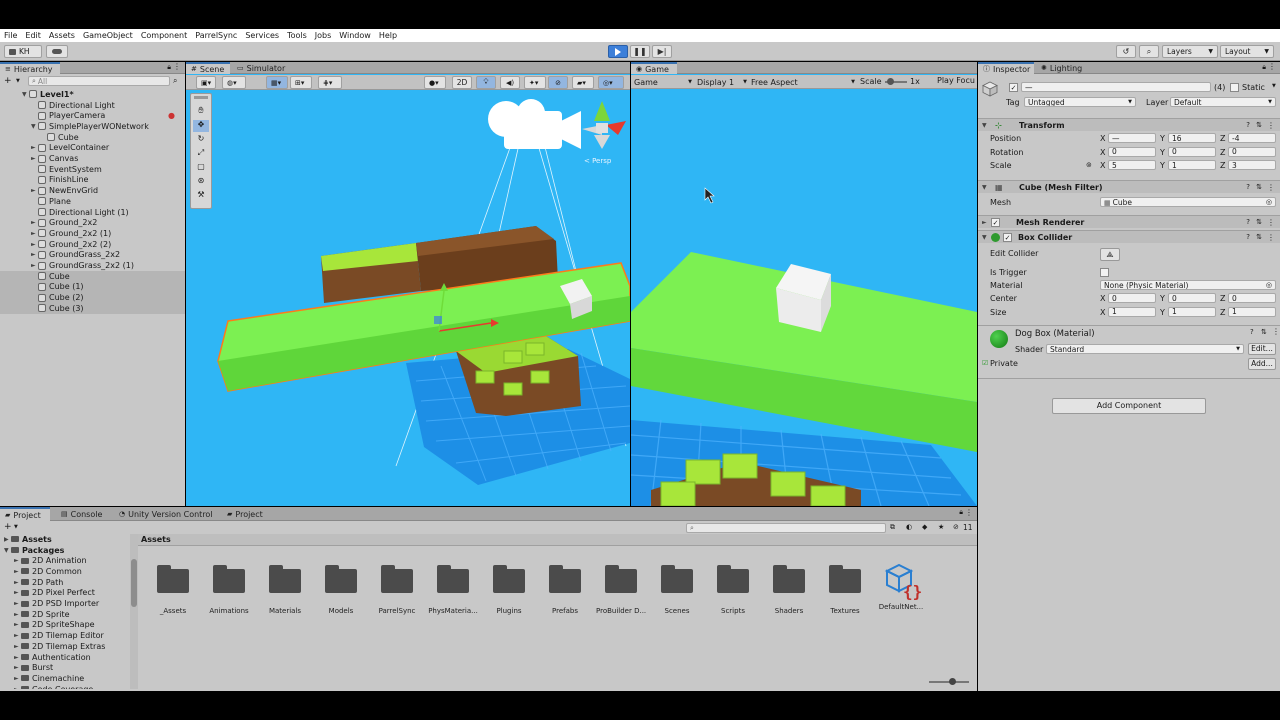 This screenshot has width=1280, height=720. Describe the element at coordinates (1269, 202) in the screenshot. I see `object-picker-icon: ◎` at that location.